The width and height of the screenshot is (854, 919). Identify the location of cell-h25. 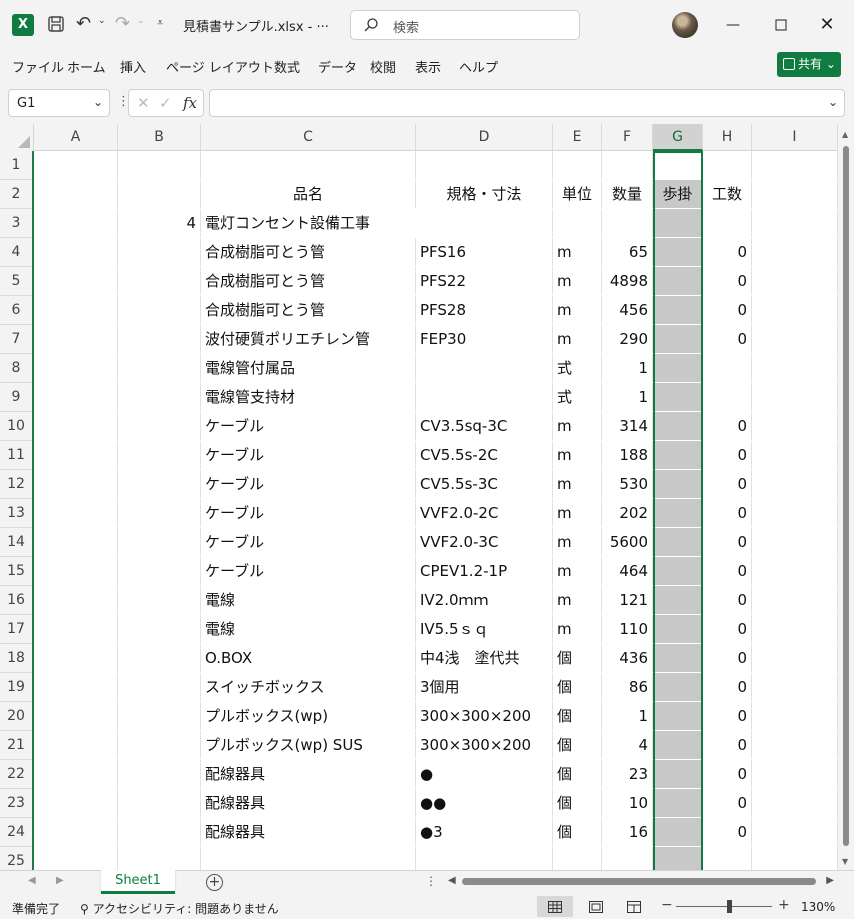
(727, 858).